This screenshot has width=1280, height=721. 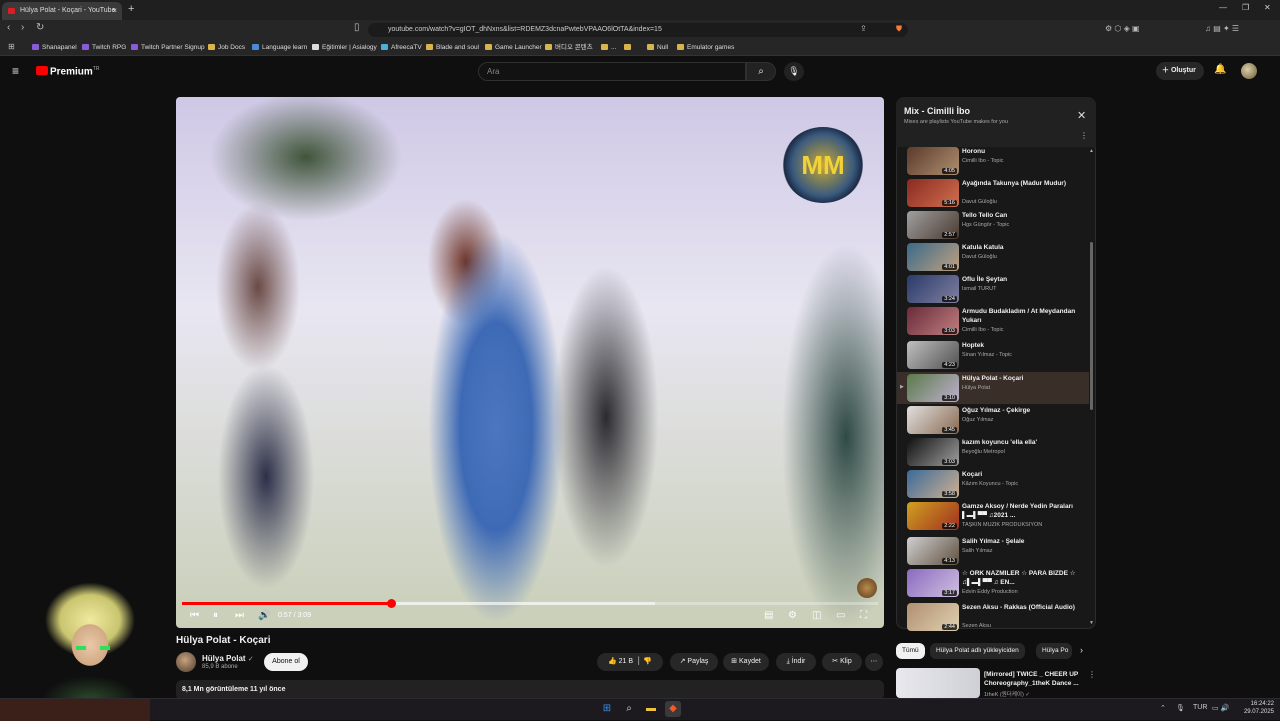 I want to click on playlist-scrollbar, so click(x=1091, y=326).